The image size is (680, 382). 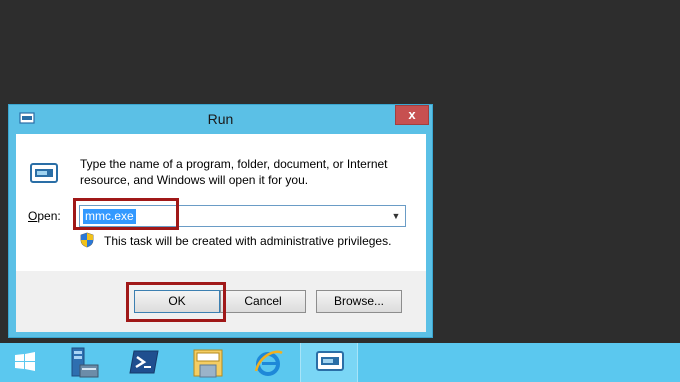 I want to click on title-bar: Run x, so click(x=220, y=119).